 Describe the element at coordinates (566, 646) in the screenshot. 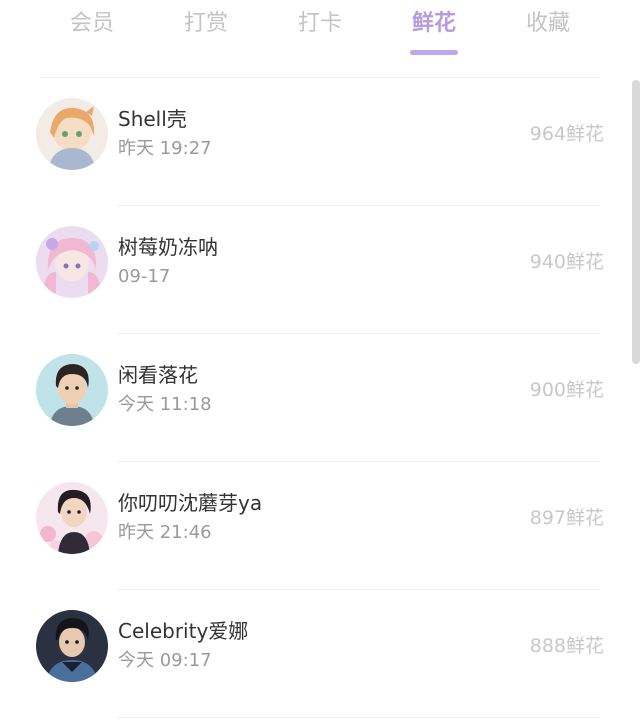

I see `flower-count: 888鲜花` at that location.